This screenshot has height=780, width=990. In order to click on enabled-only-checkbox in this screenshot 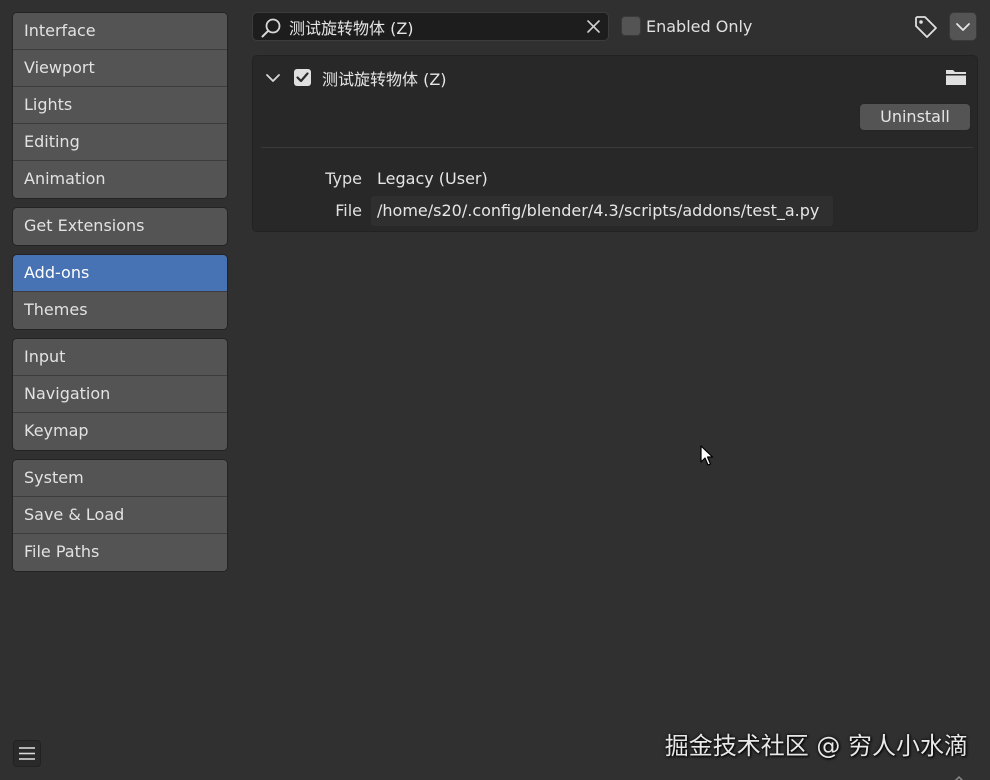, I will do `click(631, 26)`.